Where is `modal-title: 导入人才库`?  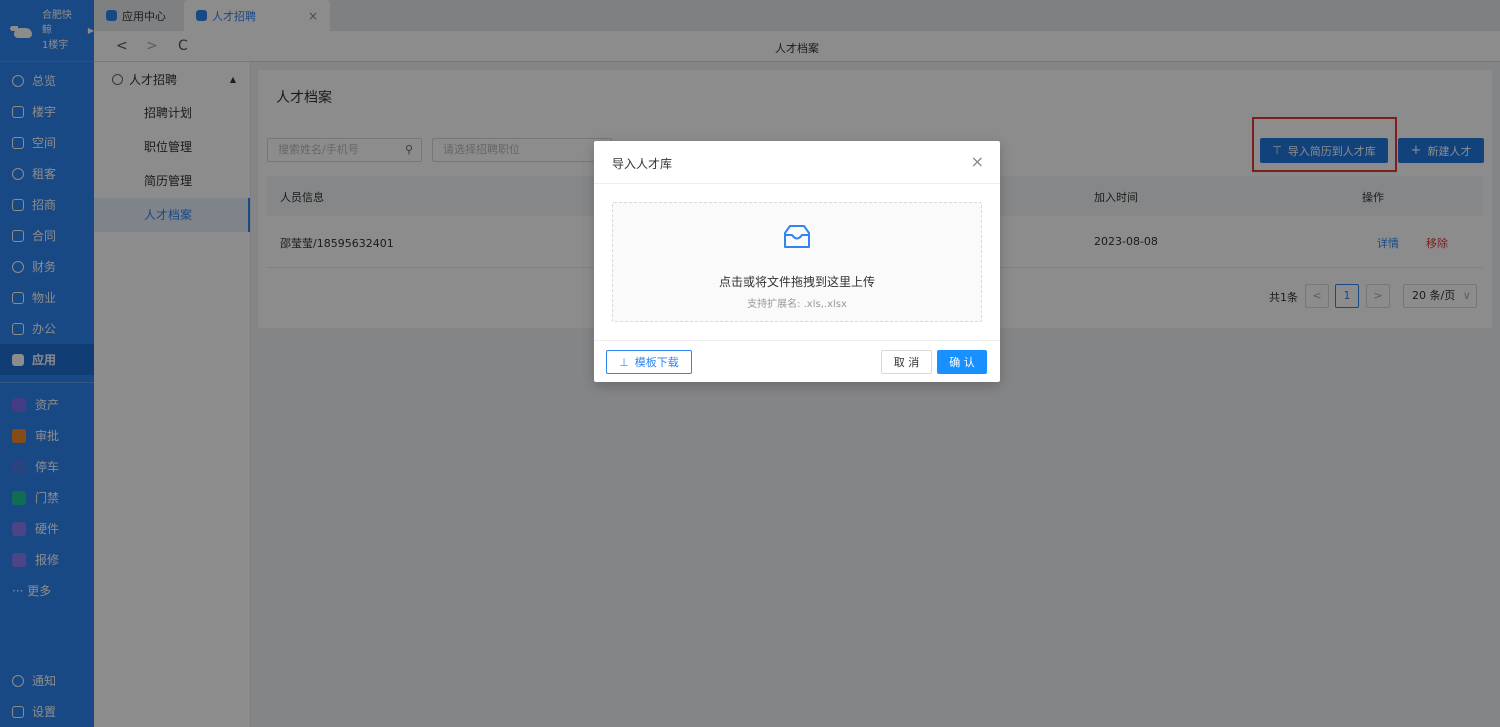
modal-title: 导入人才库 is located at coordinates (642, 164).